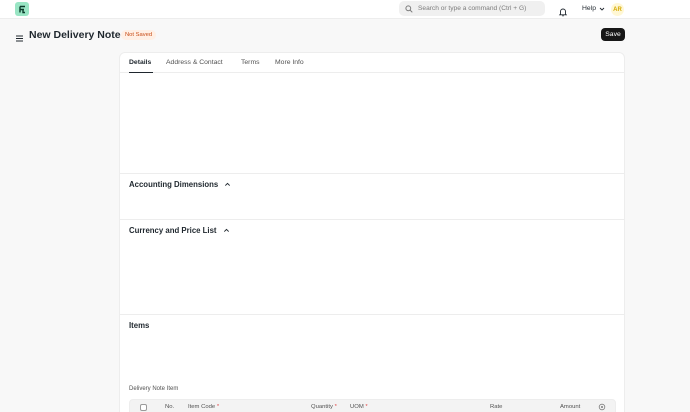  What do you see at coordinates (194, 62) in the screenshot?
I see `tab-address-contact: Address & Contact` at bounding box center [194, 62].